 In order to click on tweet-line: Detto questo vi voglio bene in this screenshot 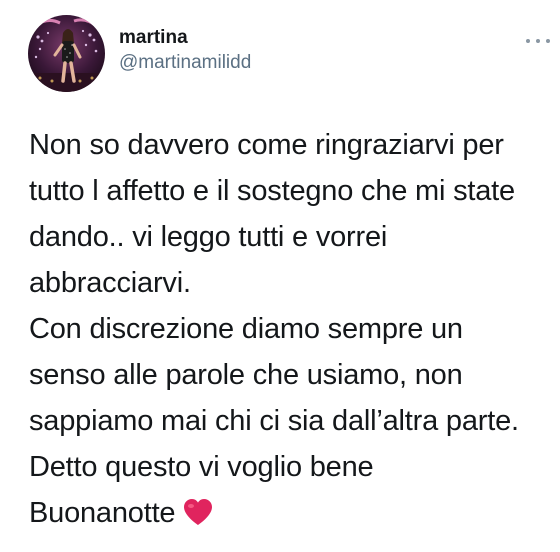, I will do `click(201, 467)`.